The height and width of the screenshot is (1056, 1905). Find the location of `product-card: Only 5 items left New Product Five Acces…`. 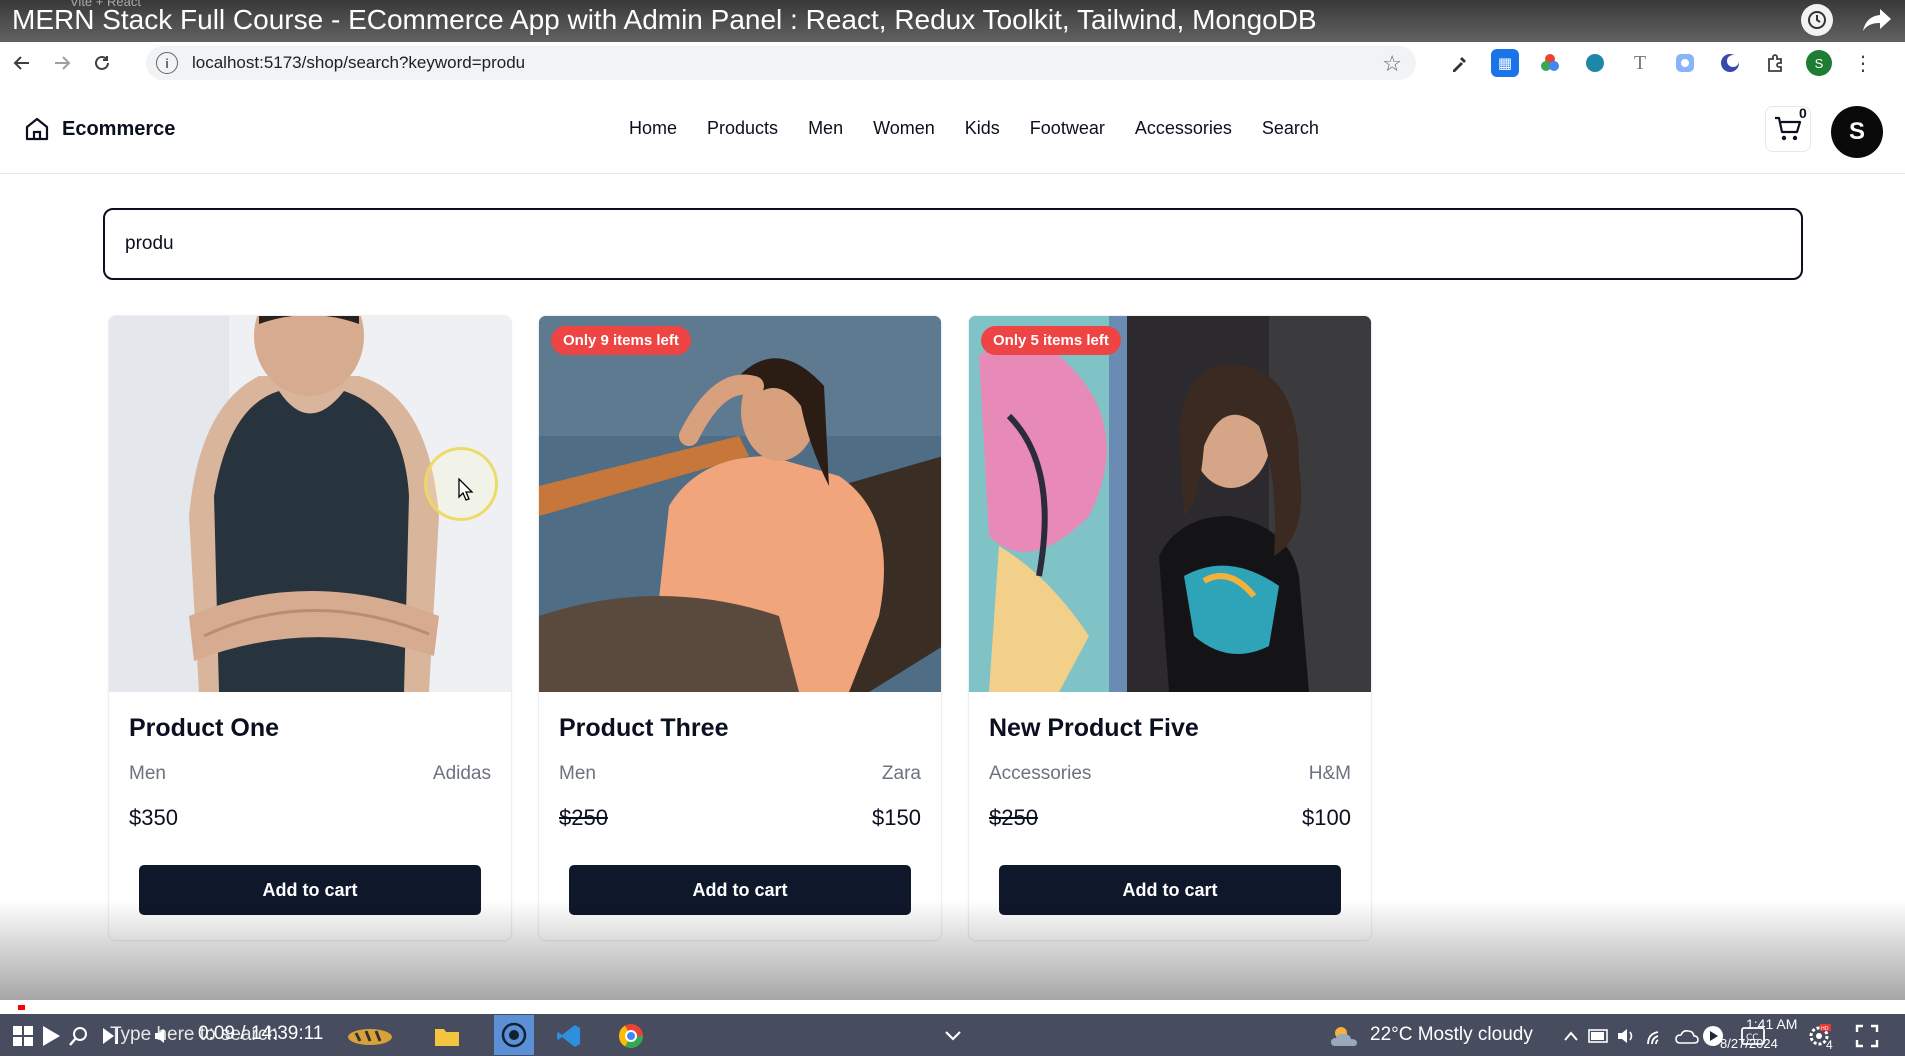

product-card: Only 5 items left New Product Five Acces… is located at coordinates (1170, 628).